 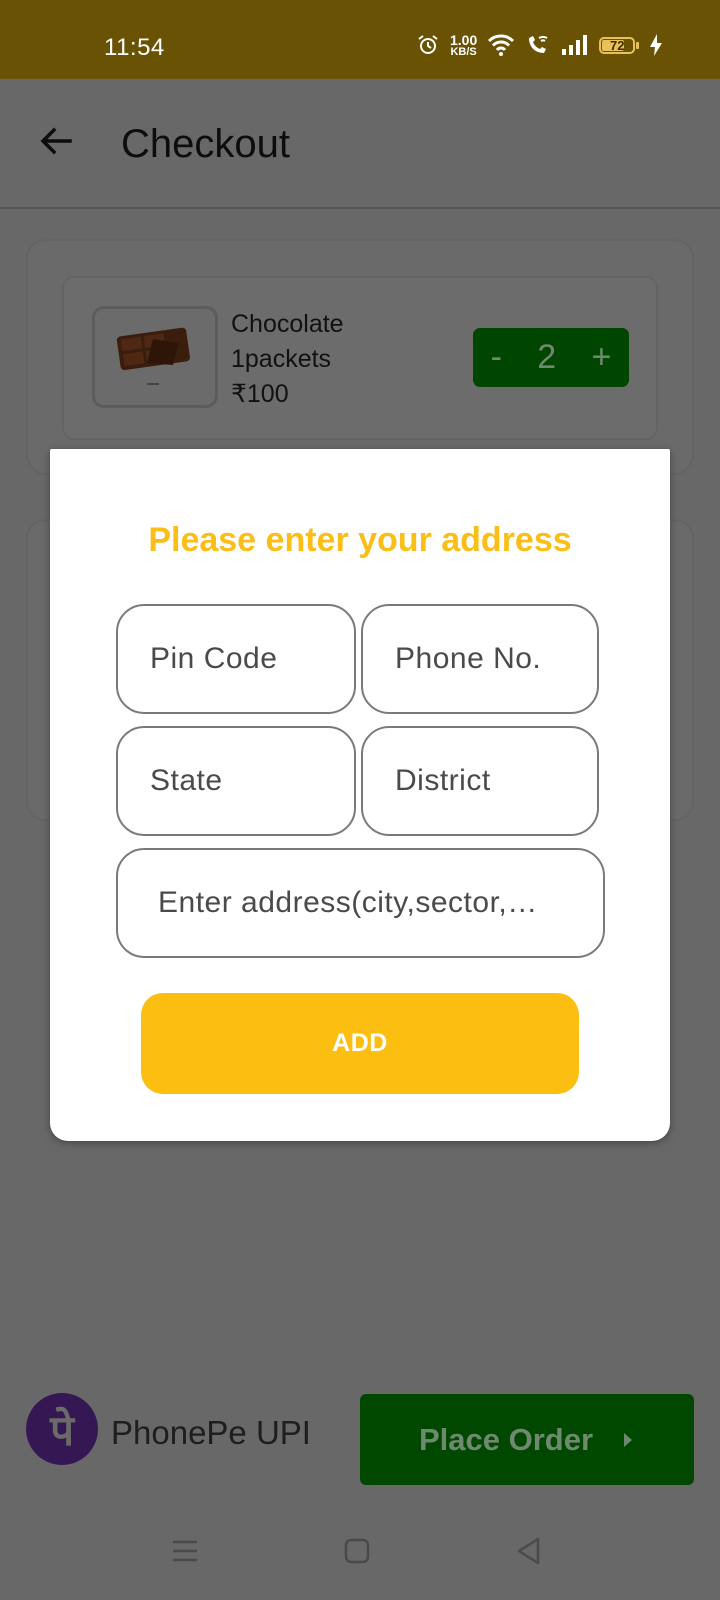 What do you see at coordinates (360, 1043) in the screenshot?
I see `add-button: ADD` at bounding box center [360, 1043].